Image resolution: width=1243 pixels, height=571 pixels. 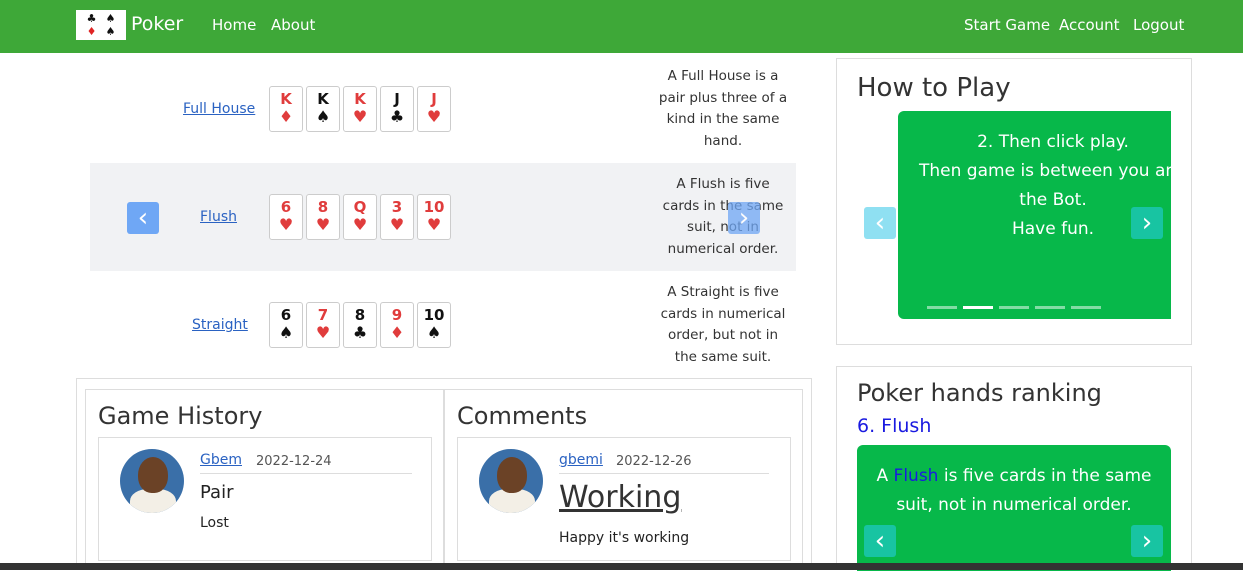 I want to click on playing-card: 10 ♠, so click(x=434, y=325).